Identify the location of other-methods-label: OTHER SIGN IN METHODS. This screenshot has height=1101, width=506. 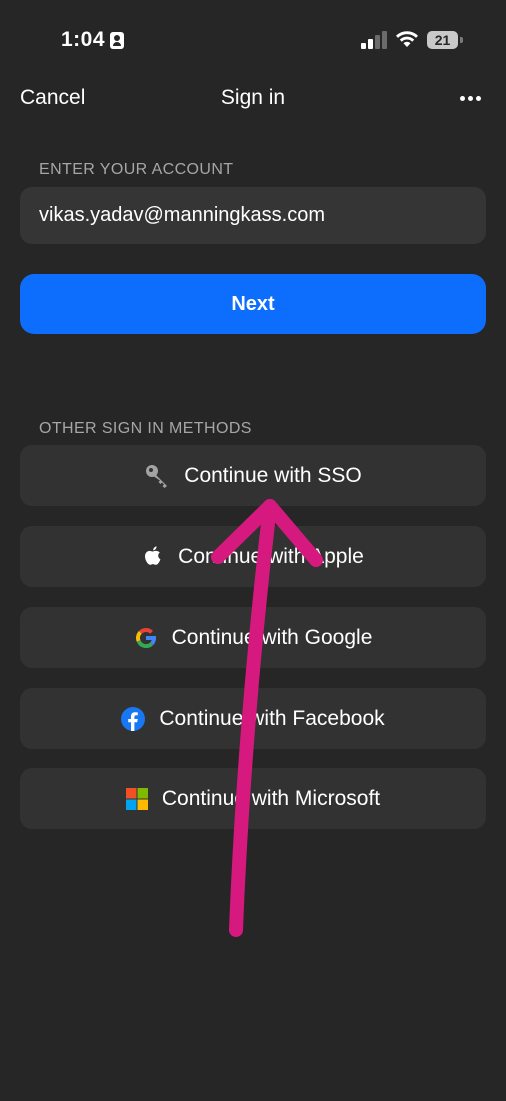
(145, 428).